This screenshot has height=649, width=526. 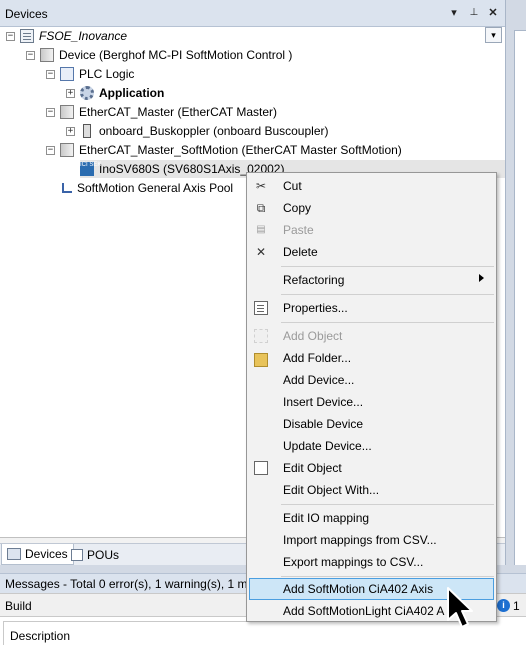 I want to click on tree-dropdown-button: ▾, so click(x=493, y=35).